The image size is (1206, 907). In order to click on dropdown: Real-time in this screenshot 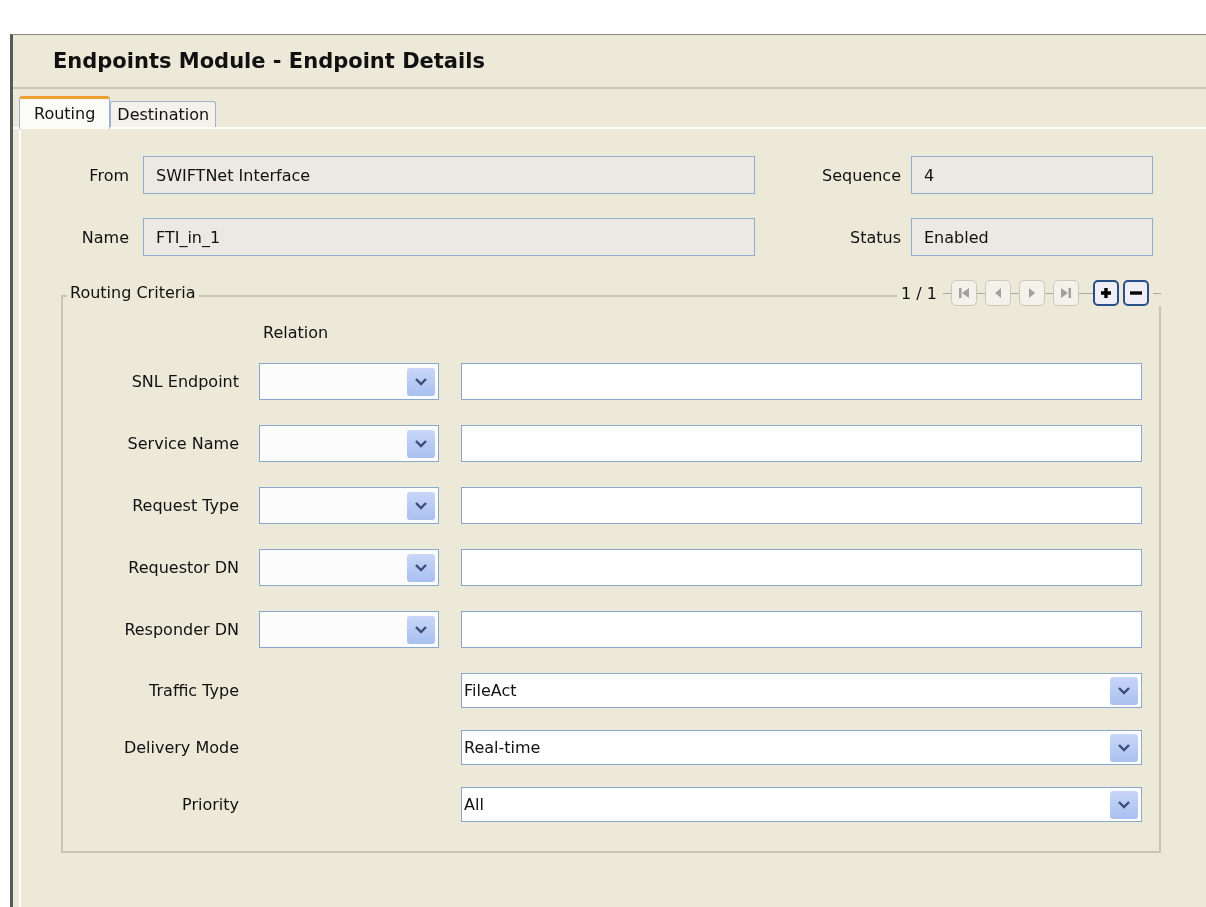, I will do `click(801, 747)`.